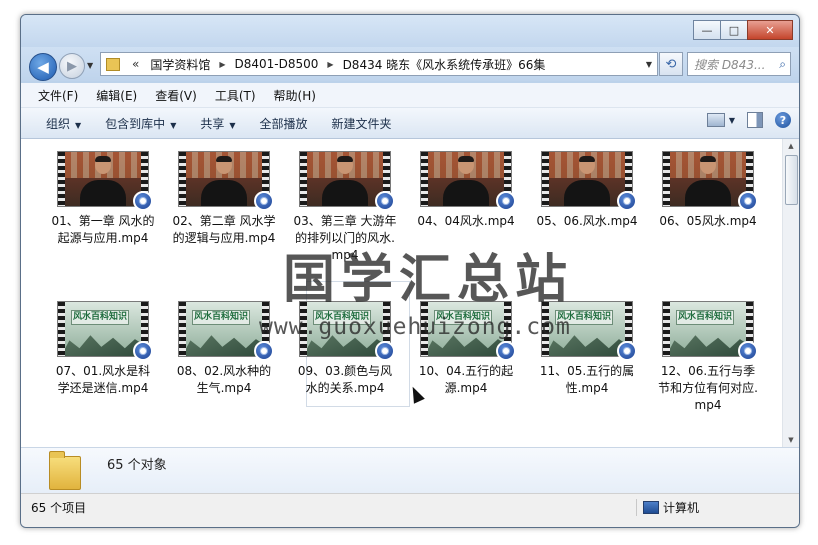 Image resolution: width=818 pixels, height=545 pixels. I want to click on file-item: 06、05风水.mp4, so click(708, 190).